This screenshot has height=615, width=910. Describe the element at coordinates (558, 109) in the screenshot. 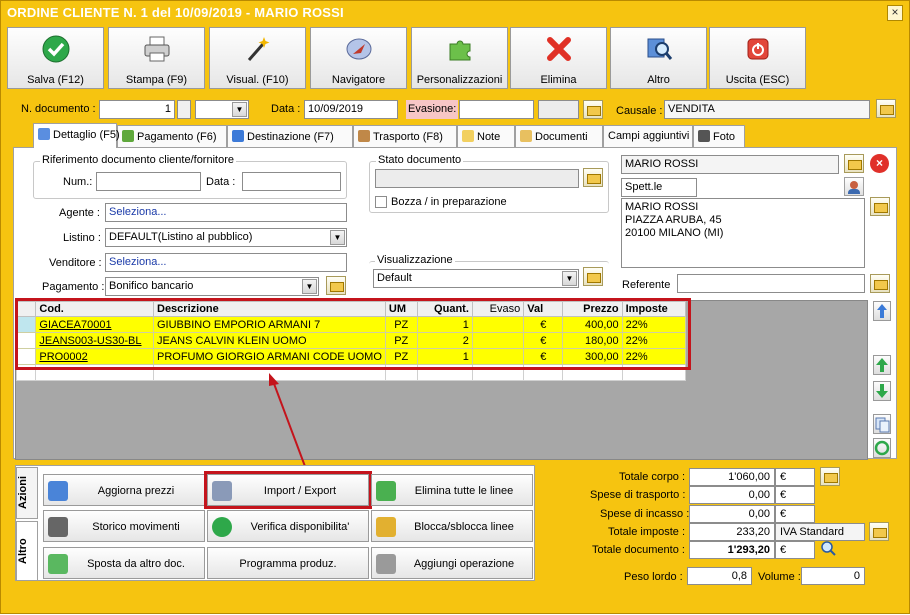

I see `evasione-extra-input` at that location.